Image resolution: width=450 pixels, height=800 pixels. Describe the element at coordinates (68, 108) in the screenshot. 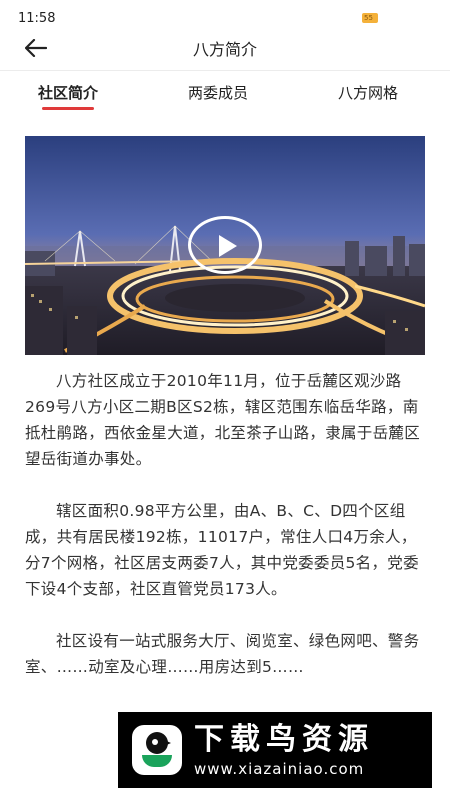

I see `active-tab-indicator` at that location.